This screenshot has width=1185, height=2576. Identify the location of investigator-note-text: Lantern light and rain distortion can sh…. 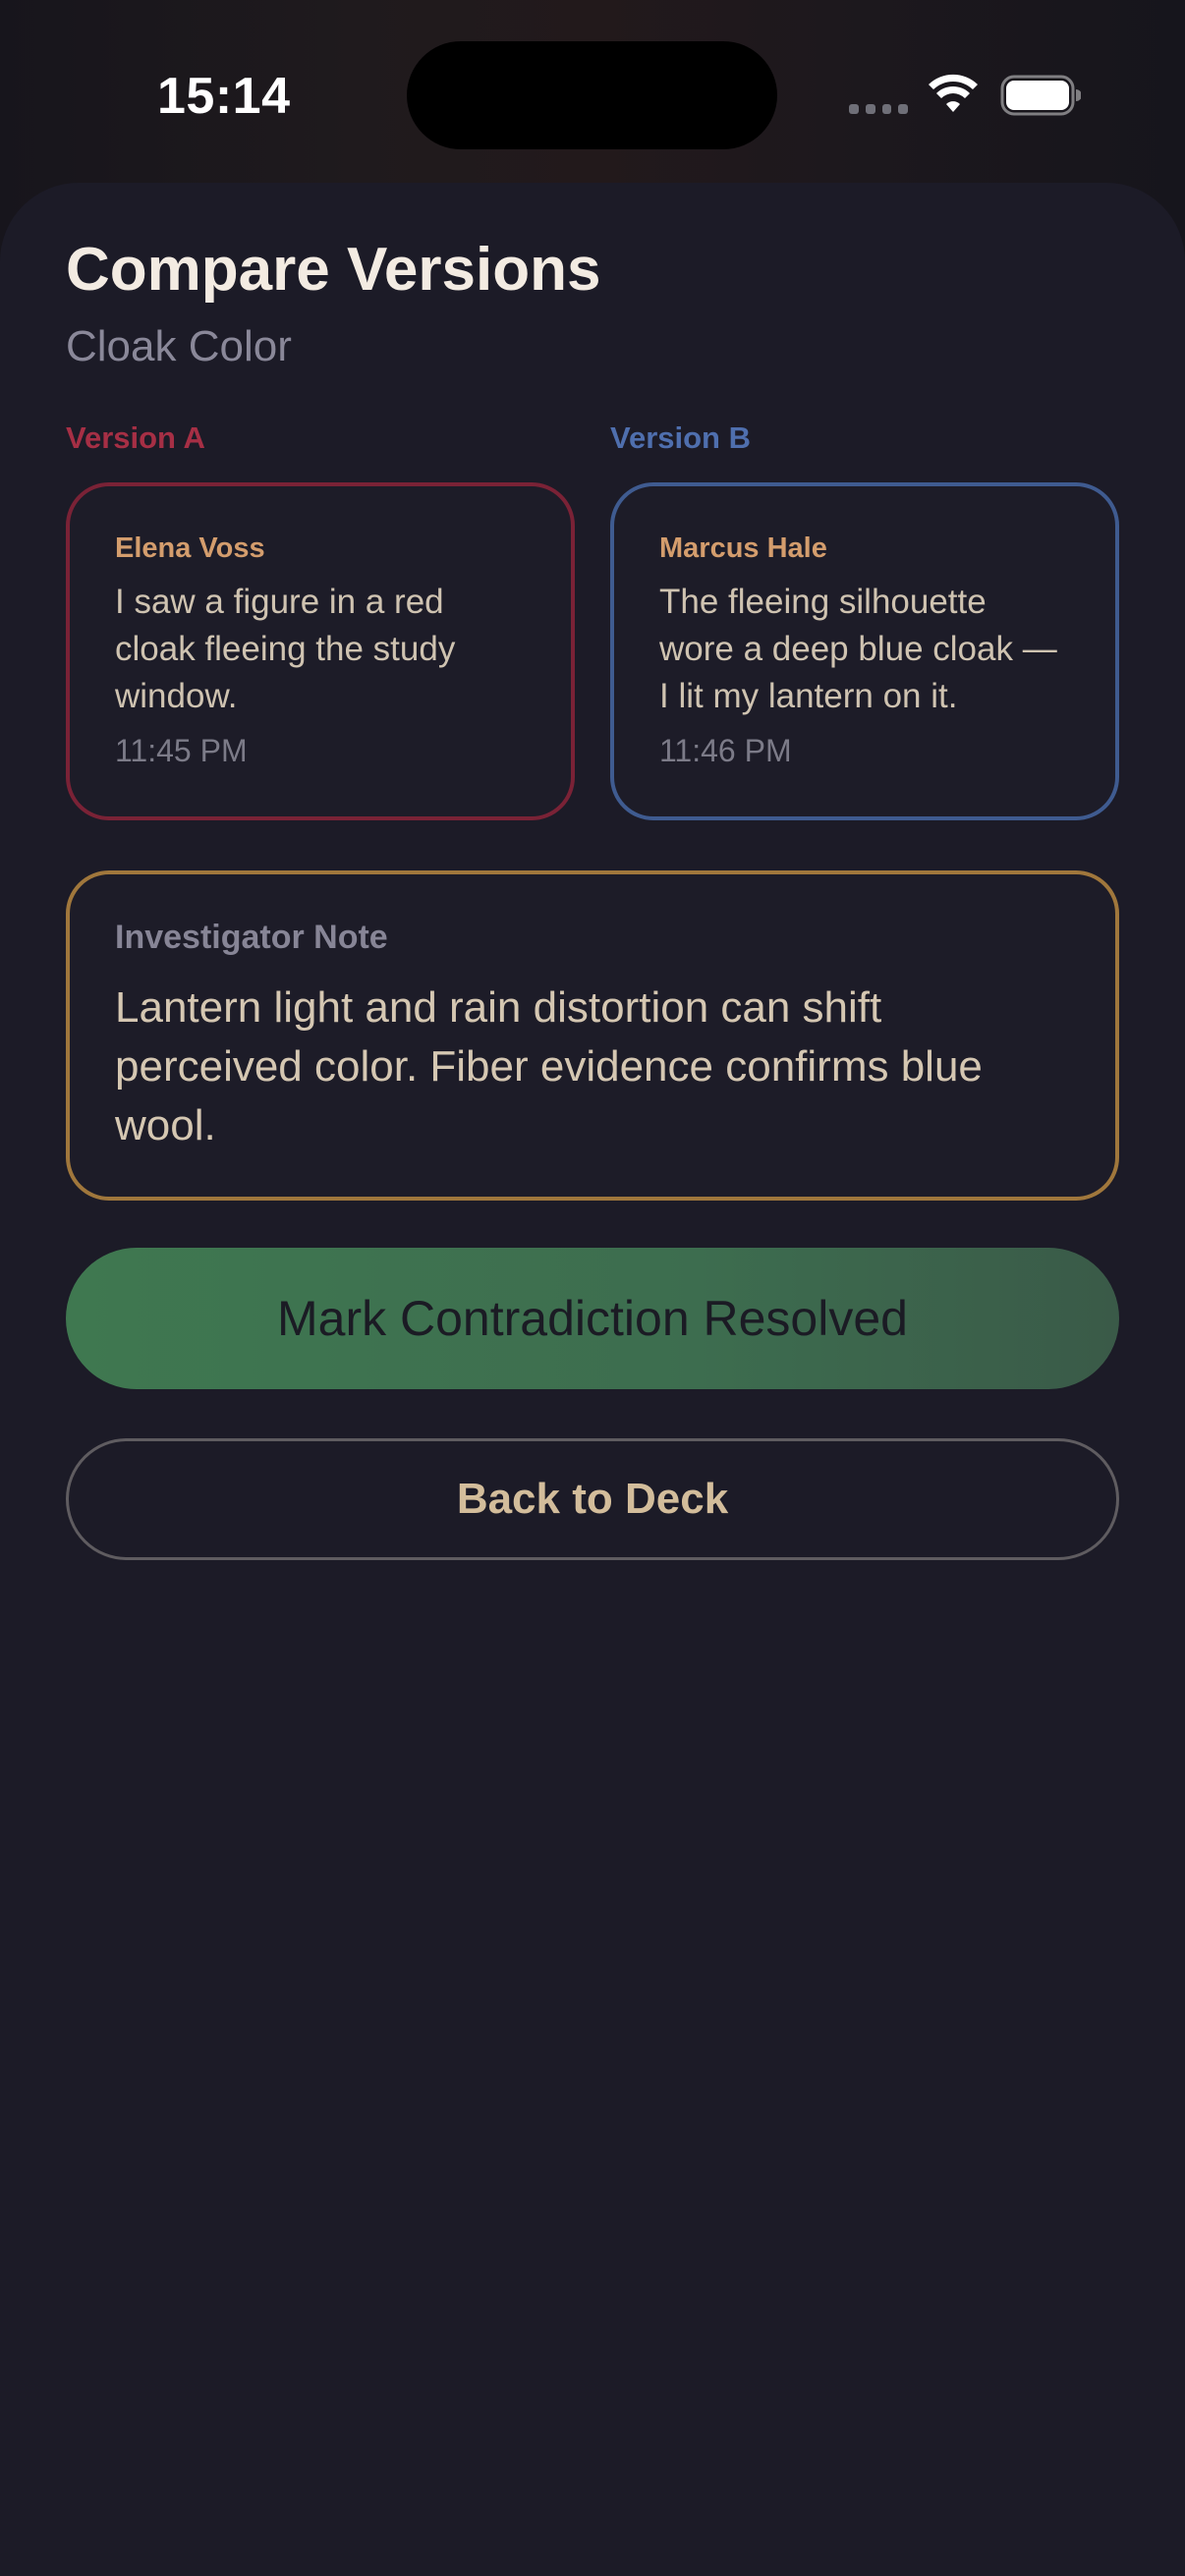
(549, 1066).